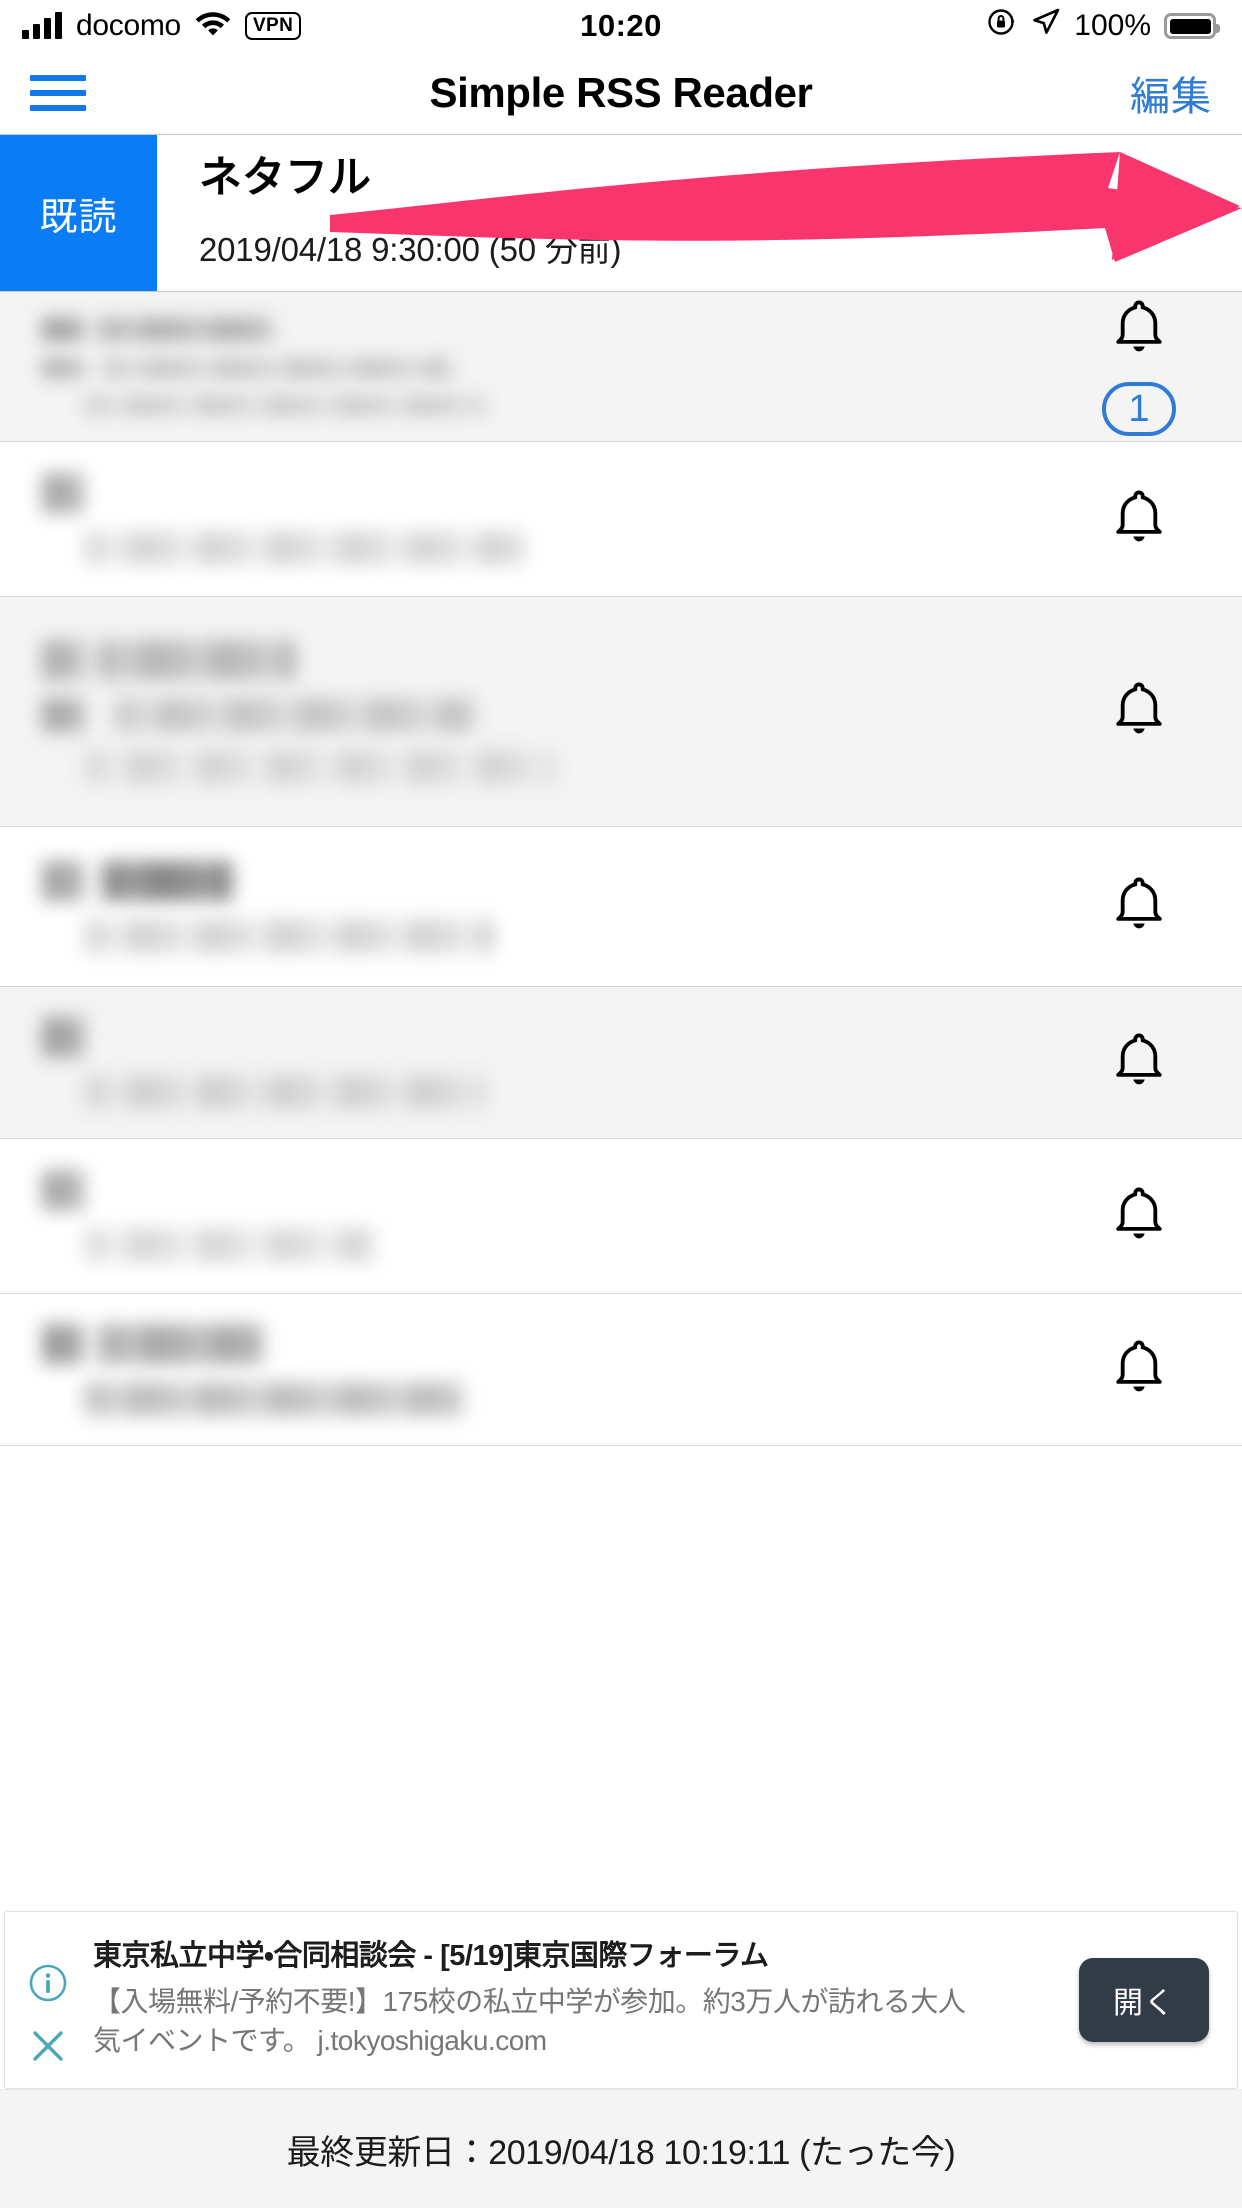  I want to click on article-row: 1, so click(621, 367).